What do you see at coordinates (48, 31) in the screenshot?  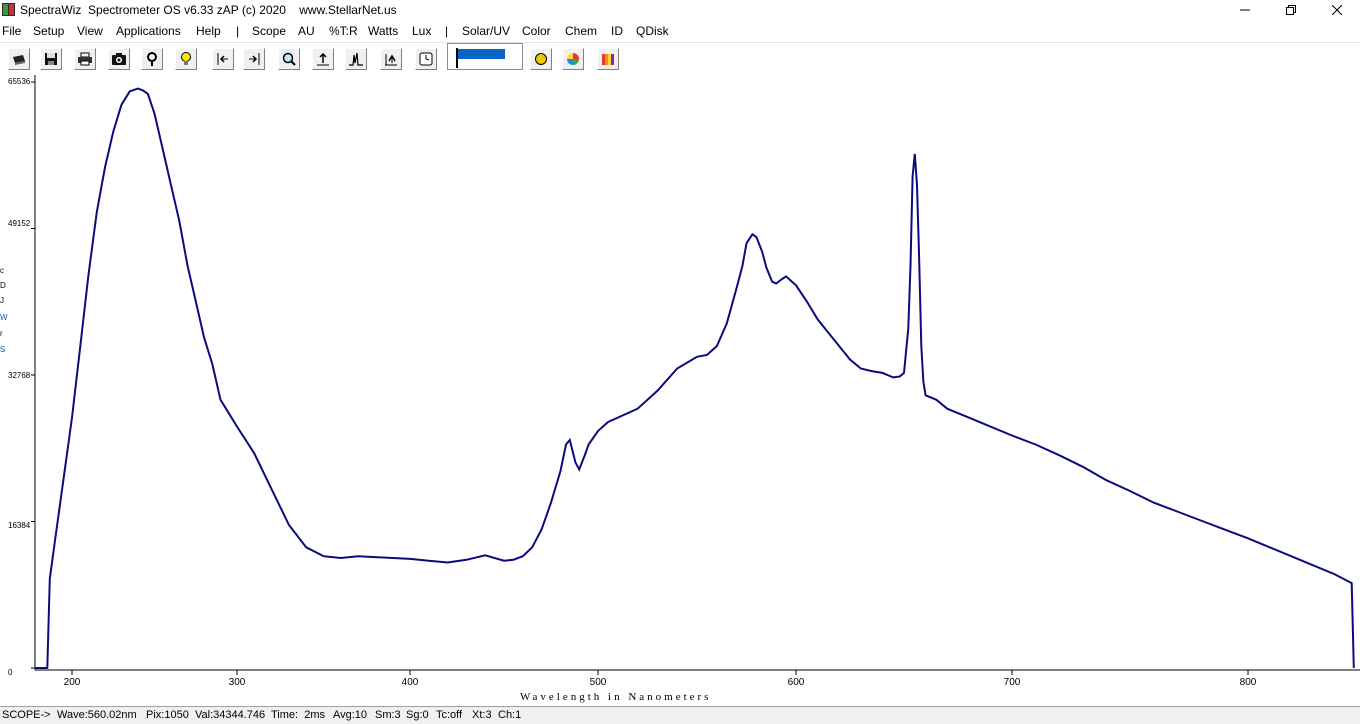 I see `menu-setup: Setup` at bounding box center [48, 31].